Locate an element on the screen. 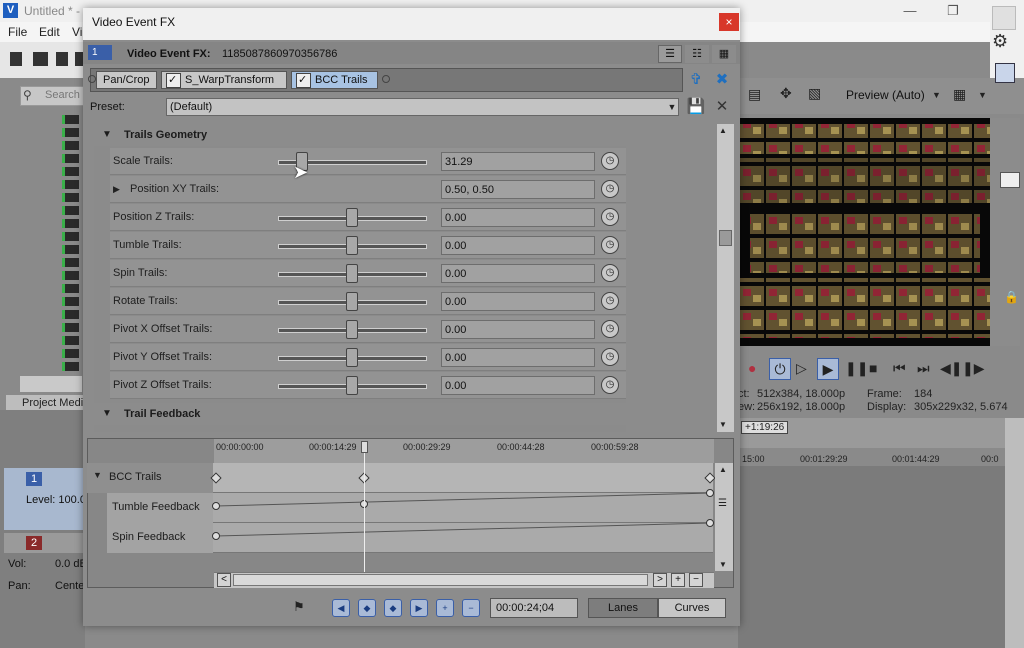 The height and width of the screenshot is (648, 1024). zoom-in-icon: + is located at coordinates (678, 580).